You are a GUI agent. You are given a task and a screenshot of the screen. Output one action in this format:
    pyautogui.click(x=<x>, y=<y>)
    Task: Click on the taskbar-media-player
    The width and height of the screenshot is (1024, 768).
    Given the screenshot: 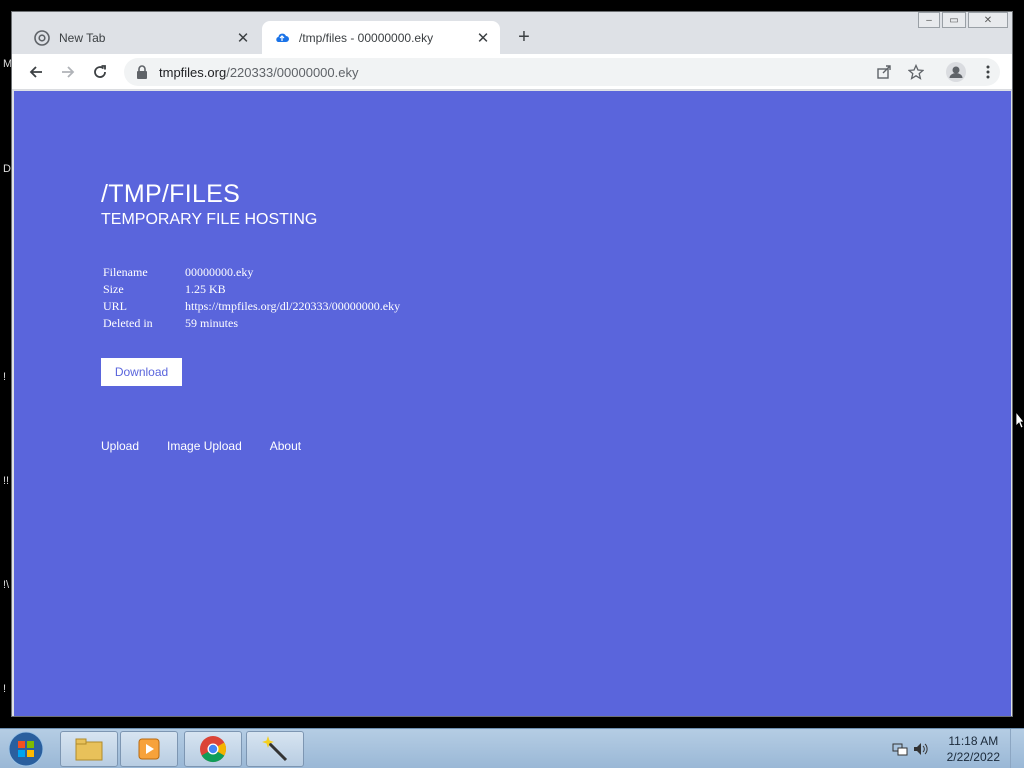 What is the action you would take?
    pyautogui.click(x=149, y=749)
    